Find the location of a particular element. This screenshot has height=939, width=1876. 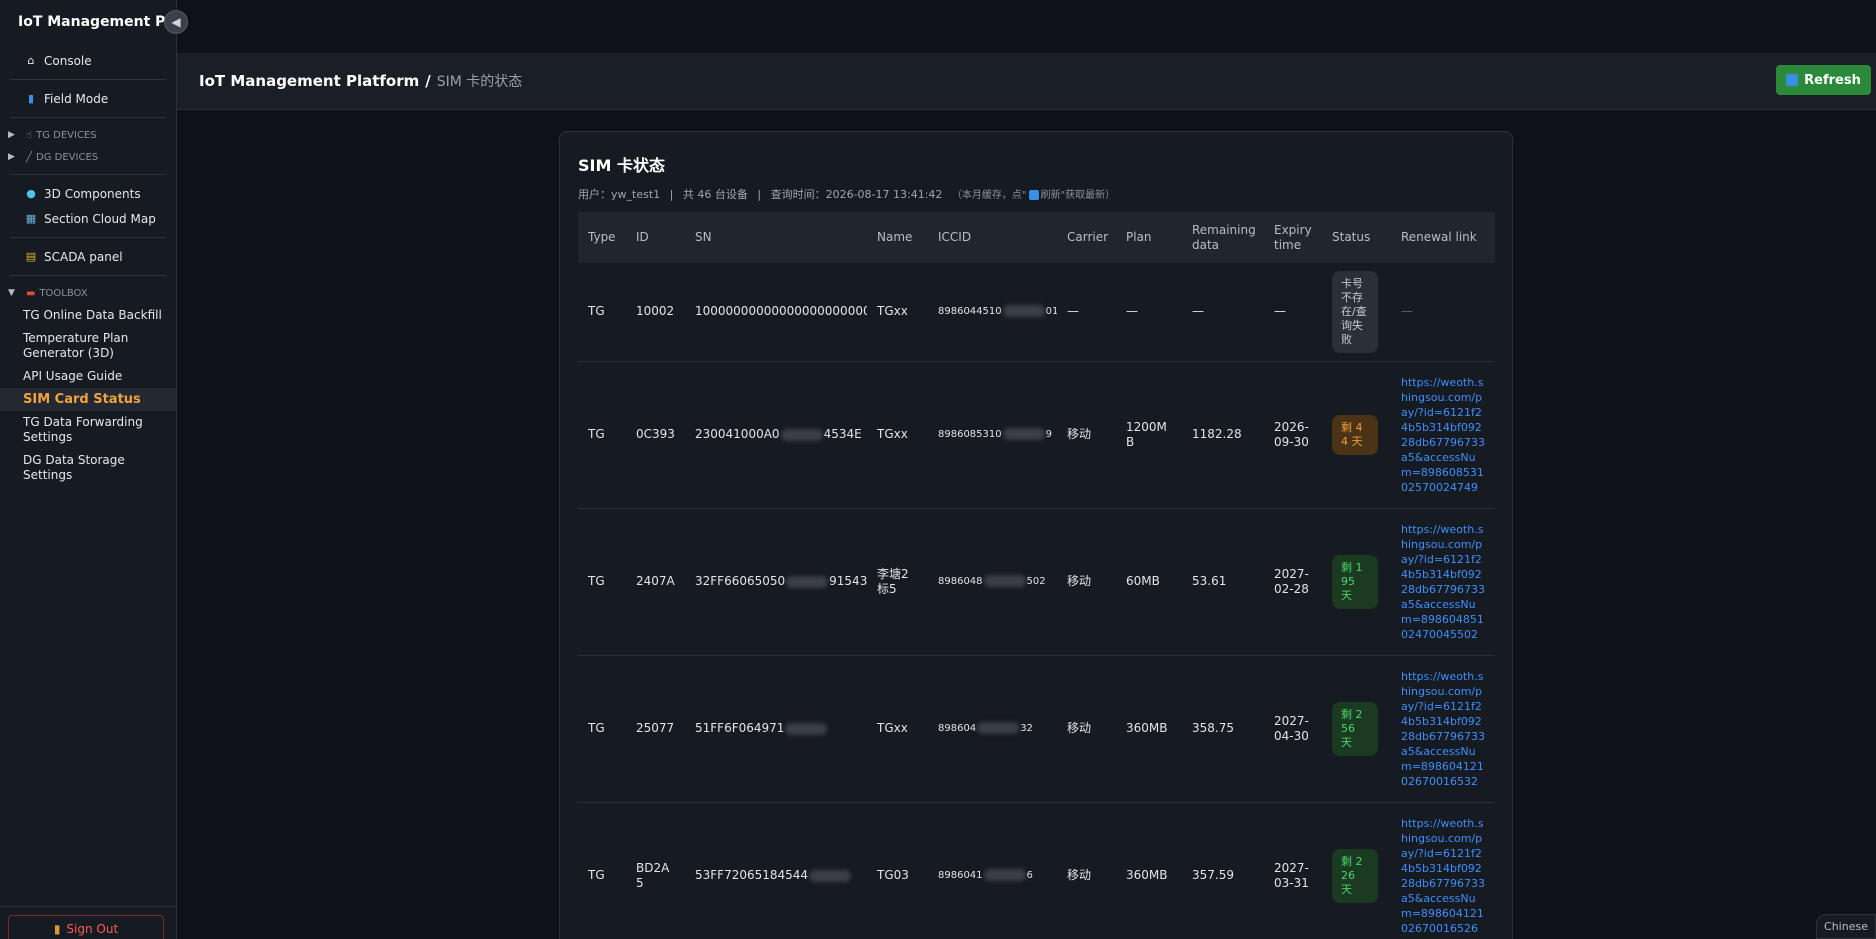

language-switch: Chinese is located at coordinates (1846, 926).